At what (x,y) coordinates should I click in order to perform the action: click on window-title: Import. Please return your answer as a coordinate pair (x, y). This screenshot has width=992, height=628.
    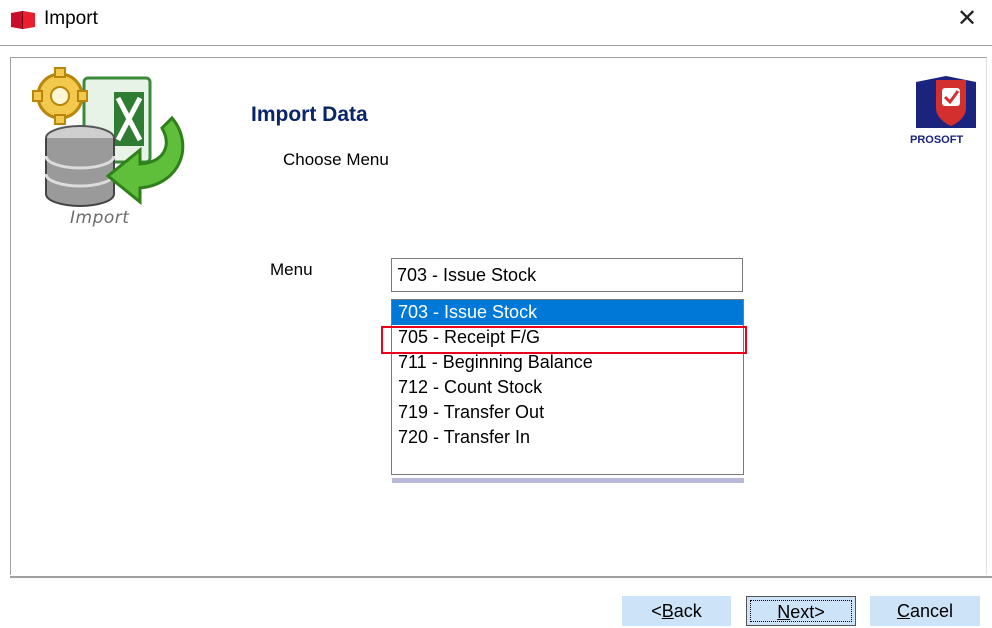
    Looking at the image, I should click on (71, 18).